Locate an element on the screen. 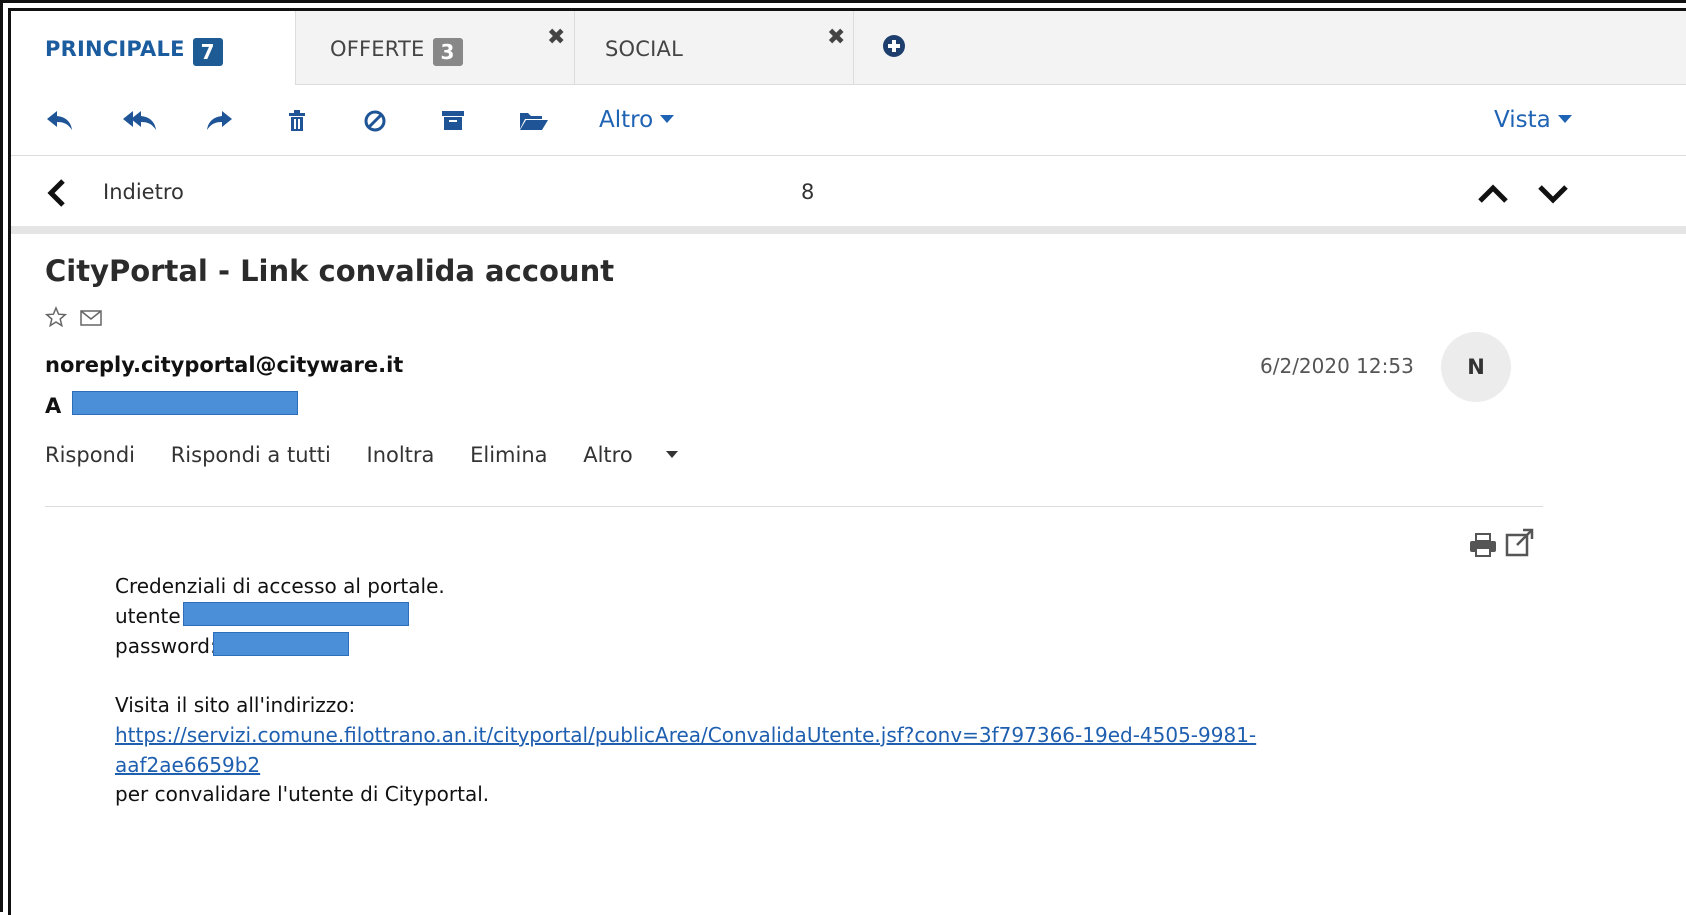 Image resolution: width=1686 pixels, height=915 pixels. body-line-visit: Visita il sito all'indirizzo: is located at coordinates (235, 705).